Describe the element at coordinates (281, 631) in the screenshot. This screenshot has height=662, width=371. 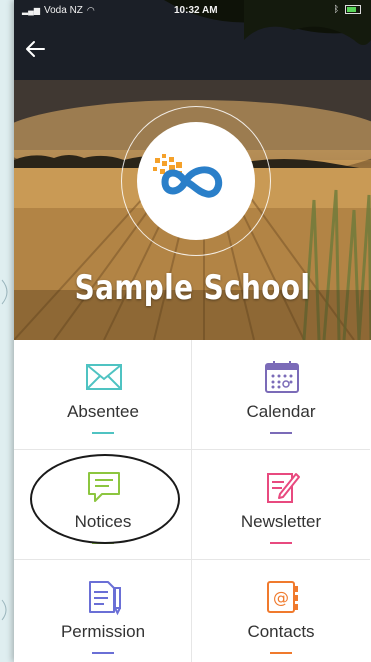
I see `menu-label-contacts: Contacts` at that location.